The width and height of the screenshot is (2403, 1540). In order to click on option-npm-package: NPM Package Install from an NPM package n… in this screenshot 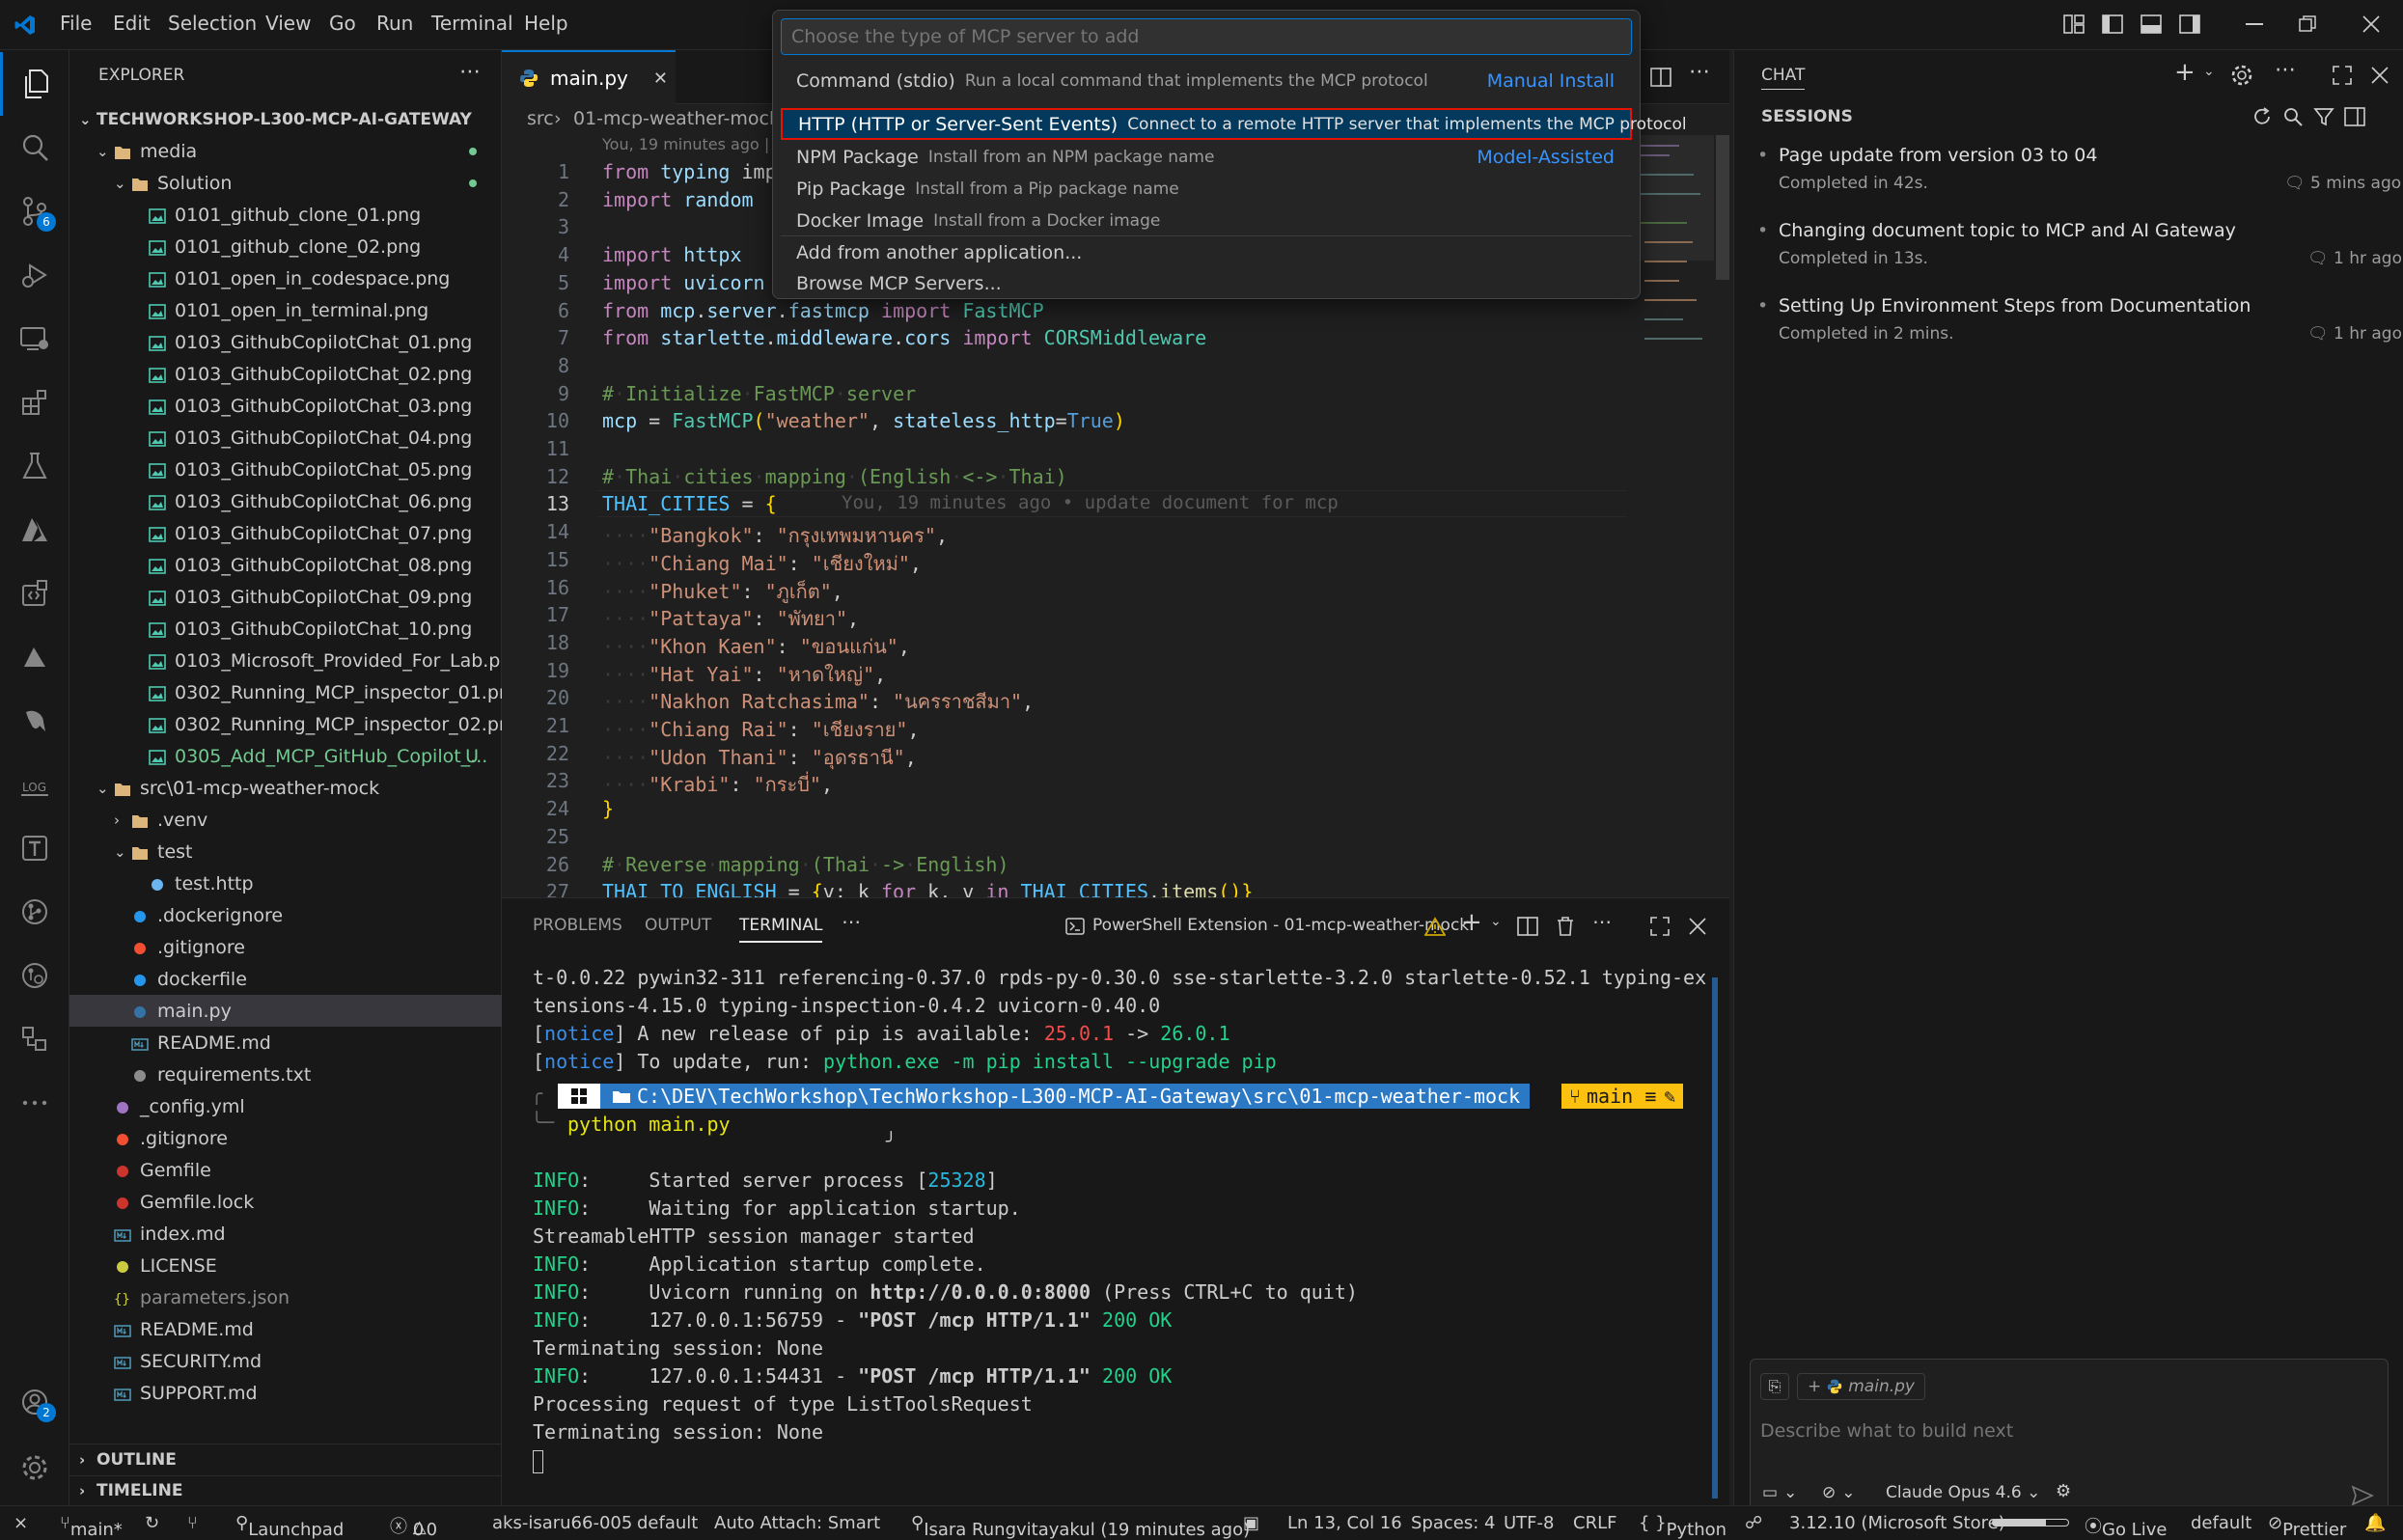, I will do `click(1207, 157)`.